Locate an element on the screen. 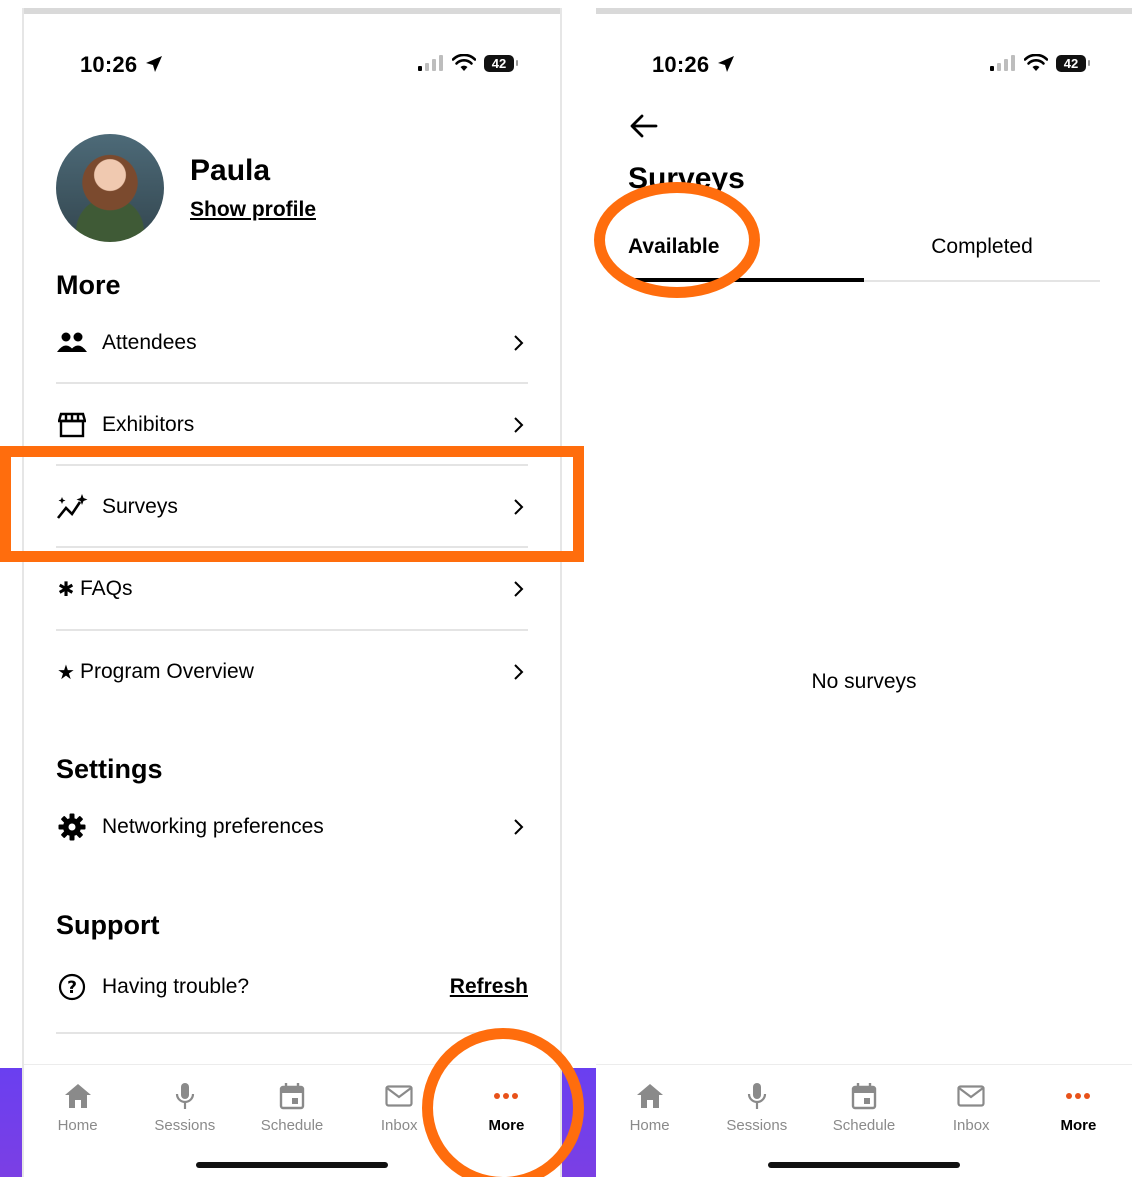 The height and width of the screenshot is (1177, 1132). empty-state-message: No surveys is located at coordinates (864, 681).